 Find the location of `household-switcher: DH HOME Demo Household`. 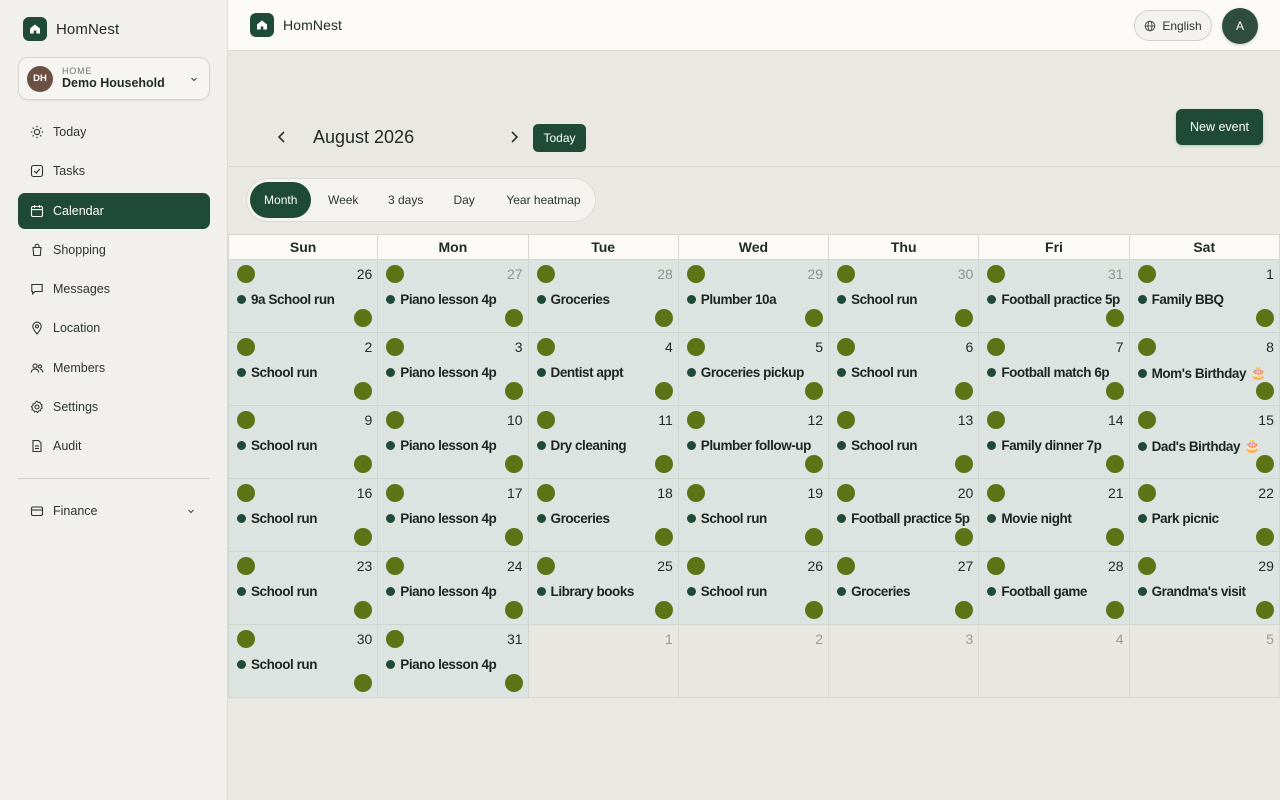

household-switcher: DH HOME Demo Household is located at coordinates (114, 78).